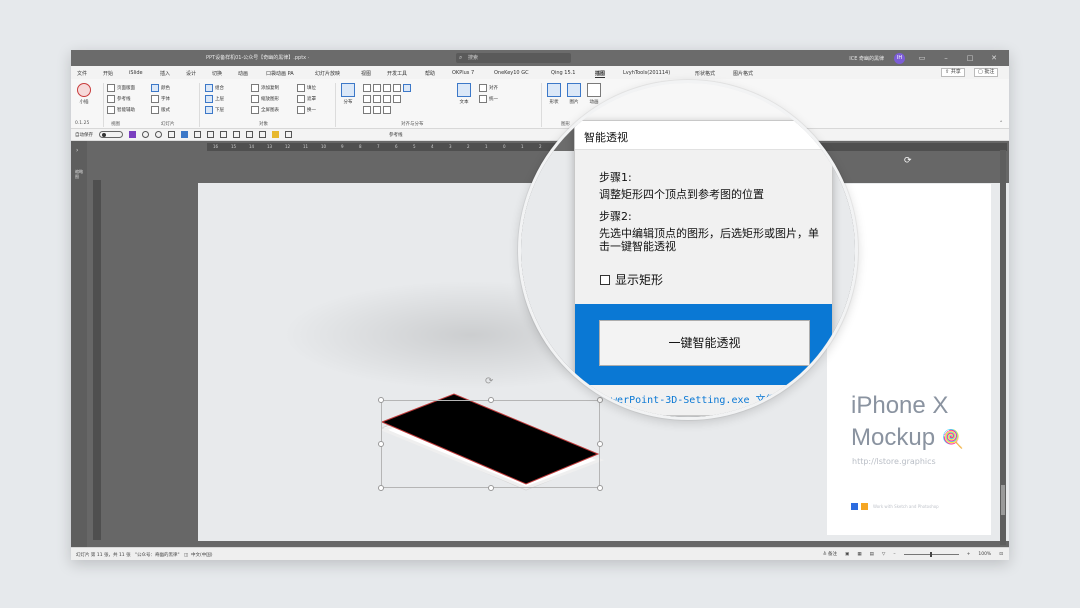 Image resolution: width=1080 pixels, height=608 pixels. I want to click on tab-view: 视图, so click(366, 73).